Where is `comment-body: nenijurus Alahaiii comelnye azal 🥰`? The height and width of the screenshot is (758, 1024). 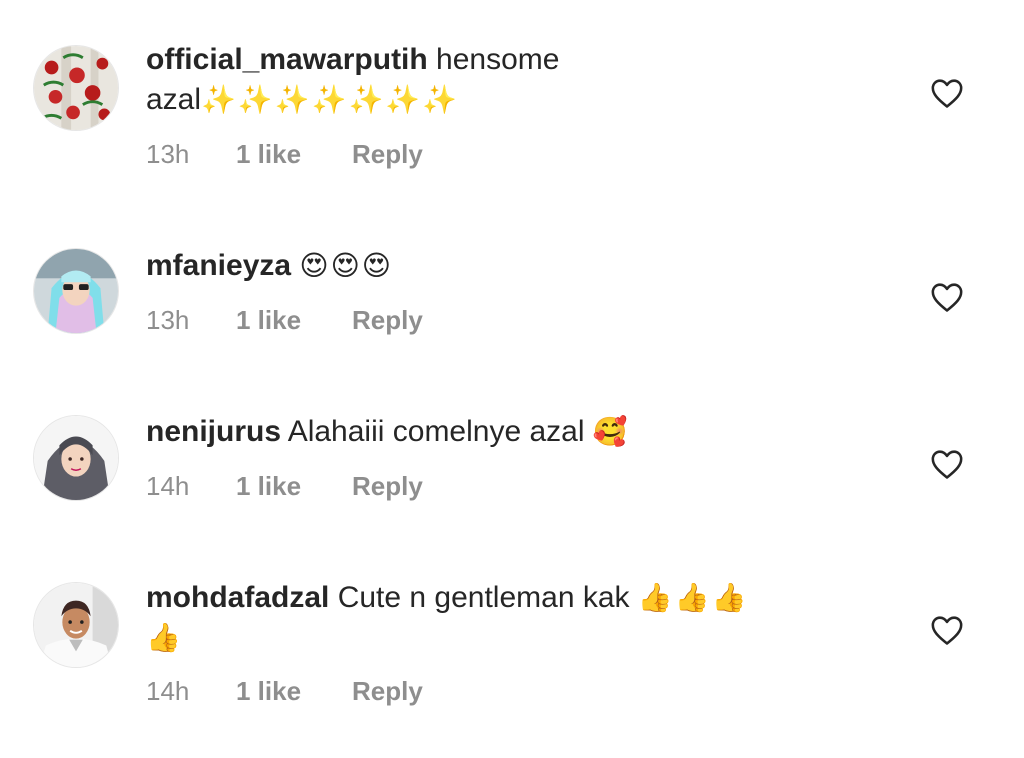 comment-body: nenijurus Alahaiii comelnye azal 🥰 is located at coordinates (496, 432).